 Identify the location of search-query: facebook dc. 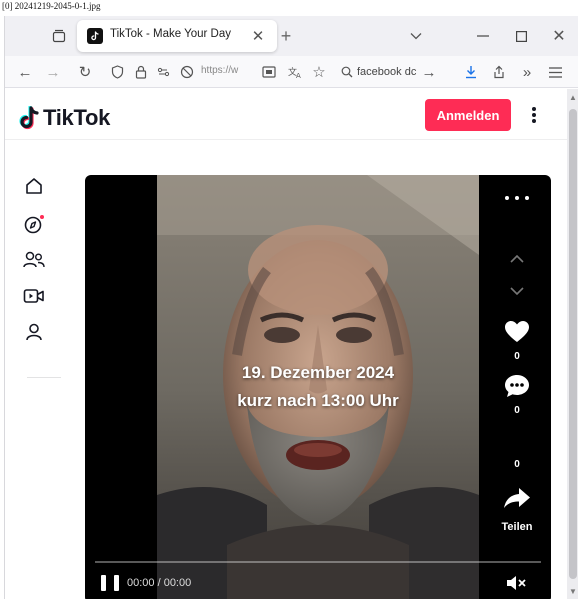
(387, 72).